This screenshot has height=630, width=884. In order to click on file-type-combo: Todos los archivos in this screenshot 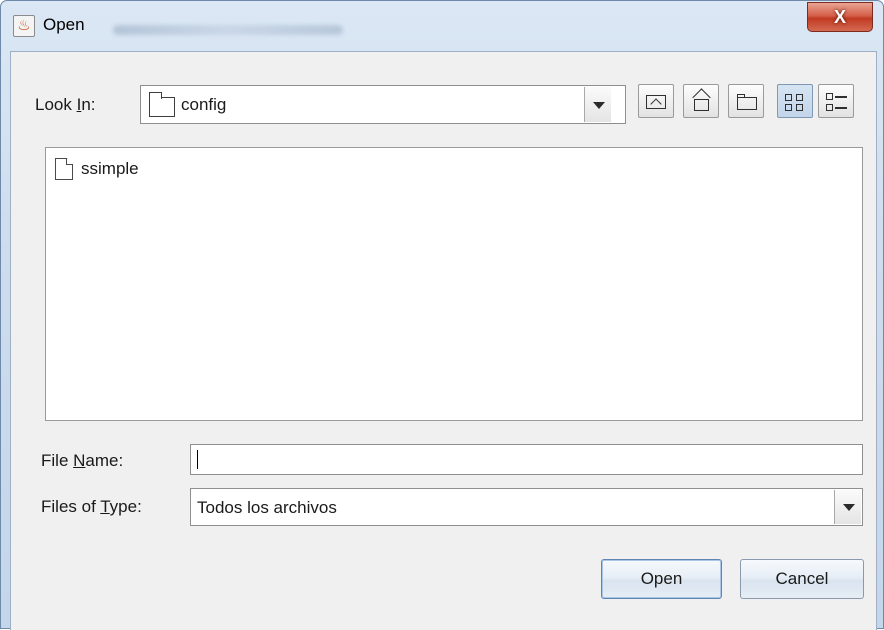, I will do `click(526, 507)`.